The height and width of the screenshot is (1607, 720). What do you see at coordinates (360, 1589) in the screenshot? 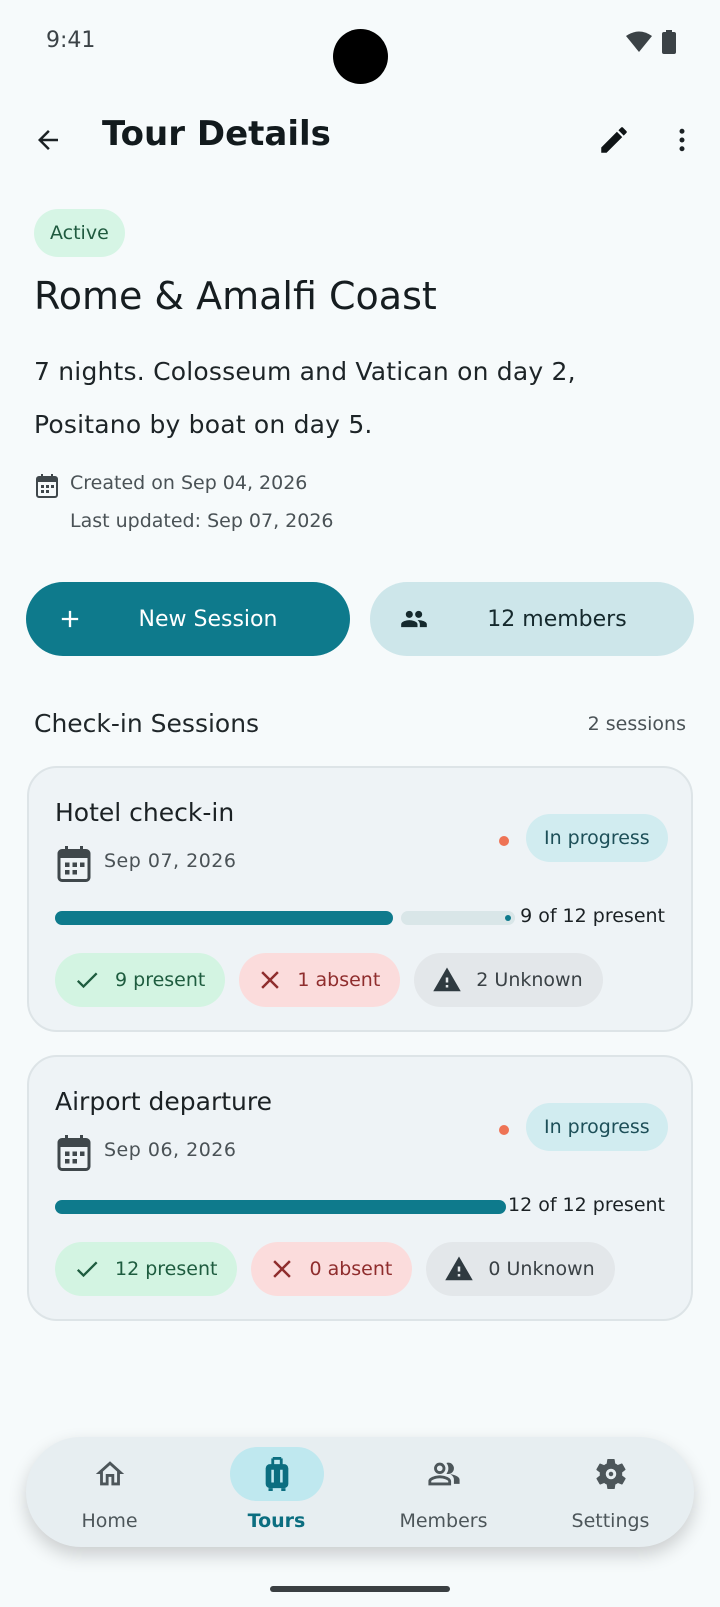
I see `home-indicator` at bounding box center [360, 1589].